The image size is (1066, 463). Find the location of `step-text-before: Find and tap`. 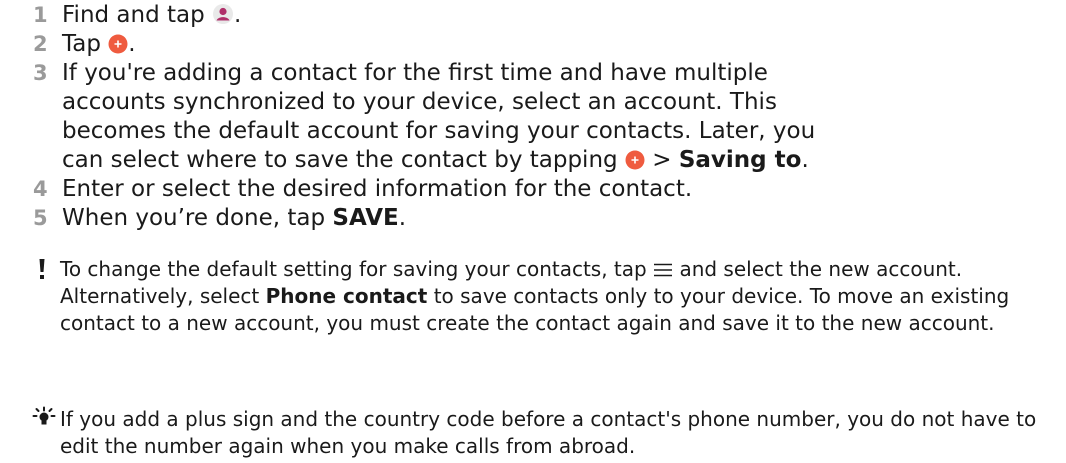

step-text-before: Find and tap is located at coordinates (133, 15).